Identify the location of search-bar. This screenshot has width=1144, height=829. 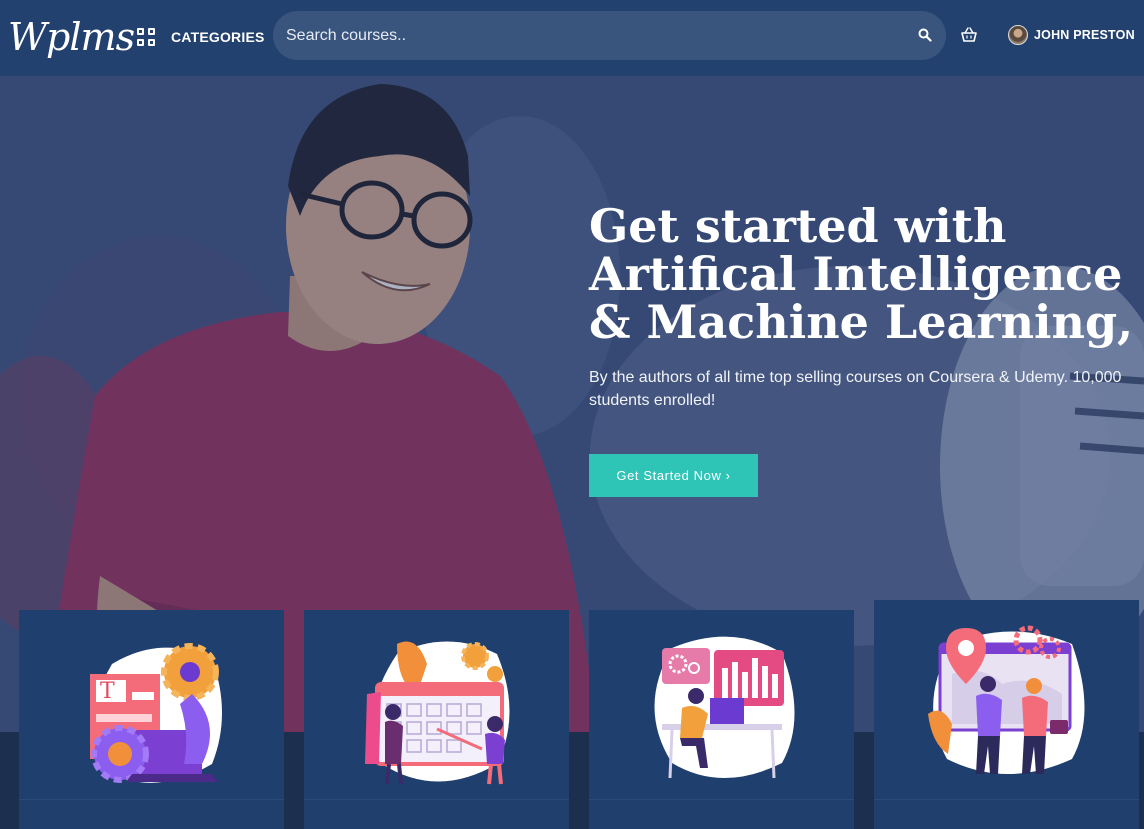
(609, 35).